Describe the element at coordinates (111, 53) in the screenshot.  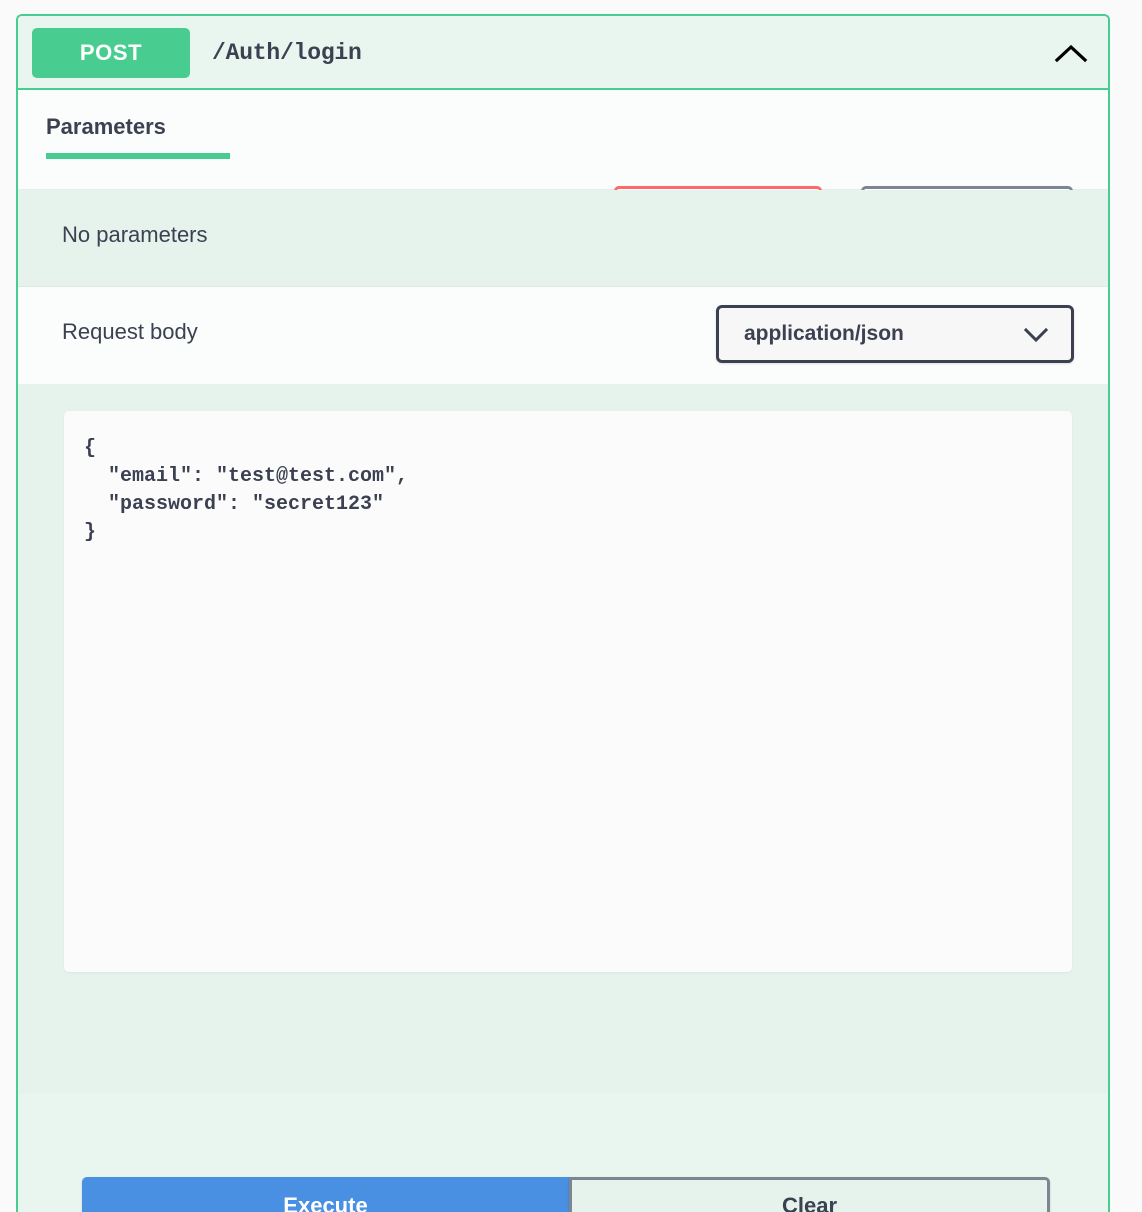
I see `http-method-badge: POST` at that location.